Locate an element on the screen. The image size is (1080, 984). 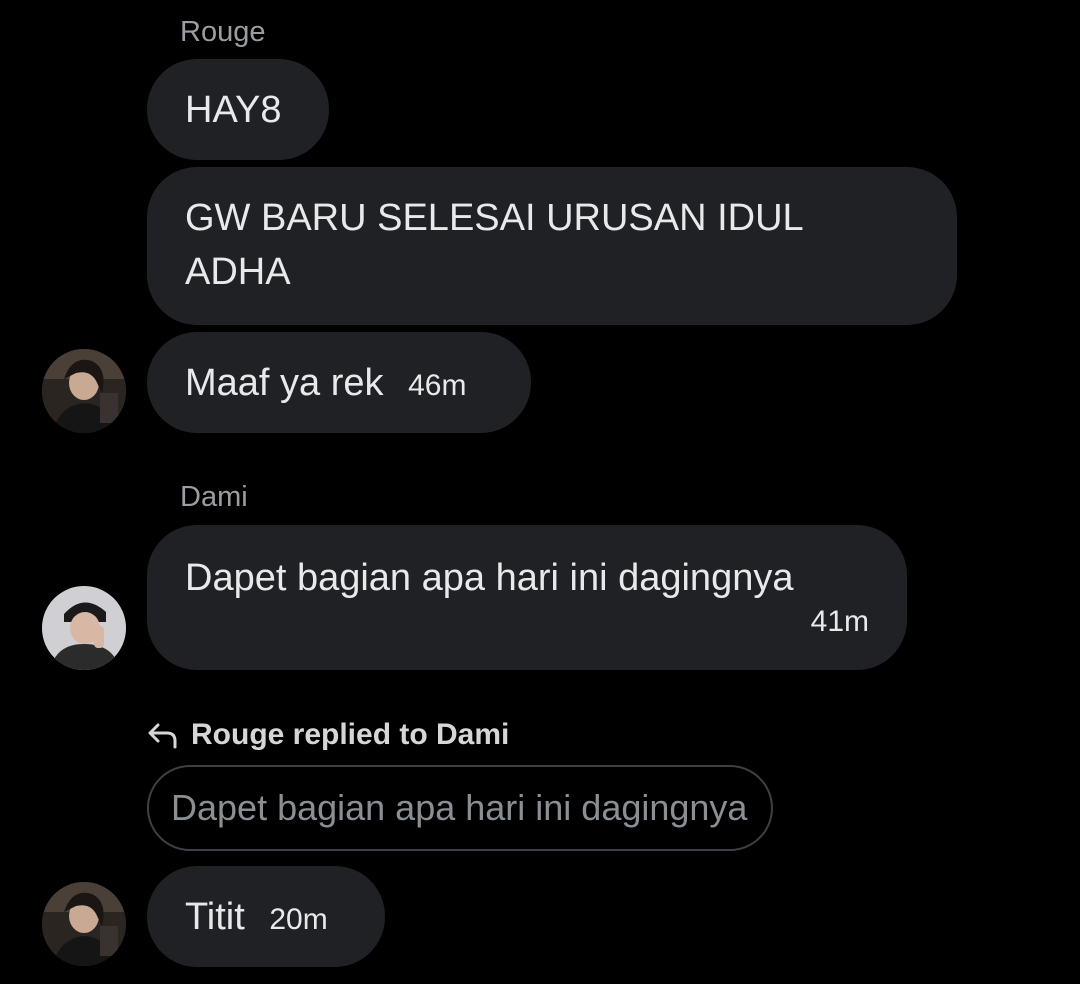
message-text: Dapet bagian apa hari ini dagingnya is located at coordinates (489, 578).